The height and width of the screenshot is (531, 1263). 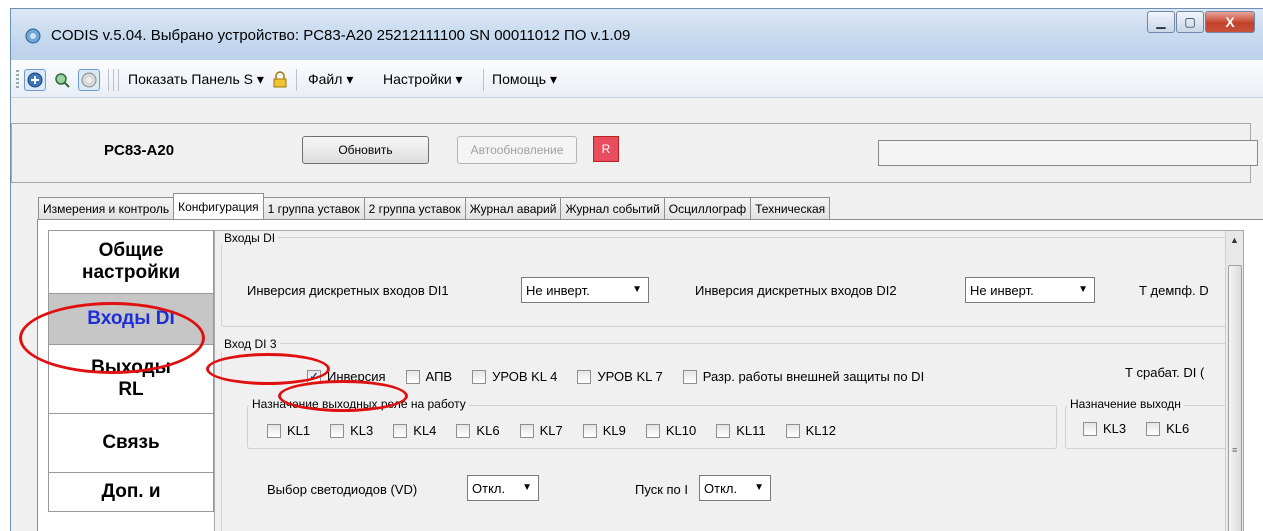 I want to click on di-group-title: Входы DI, so click(x=250, y=238).